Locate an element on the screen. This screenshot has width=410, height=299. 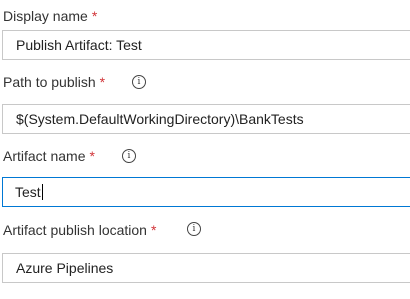
artifact-publish-location-label: Artifact publish location is located at coordinates (75, 230).